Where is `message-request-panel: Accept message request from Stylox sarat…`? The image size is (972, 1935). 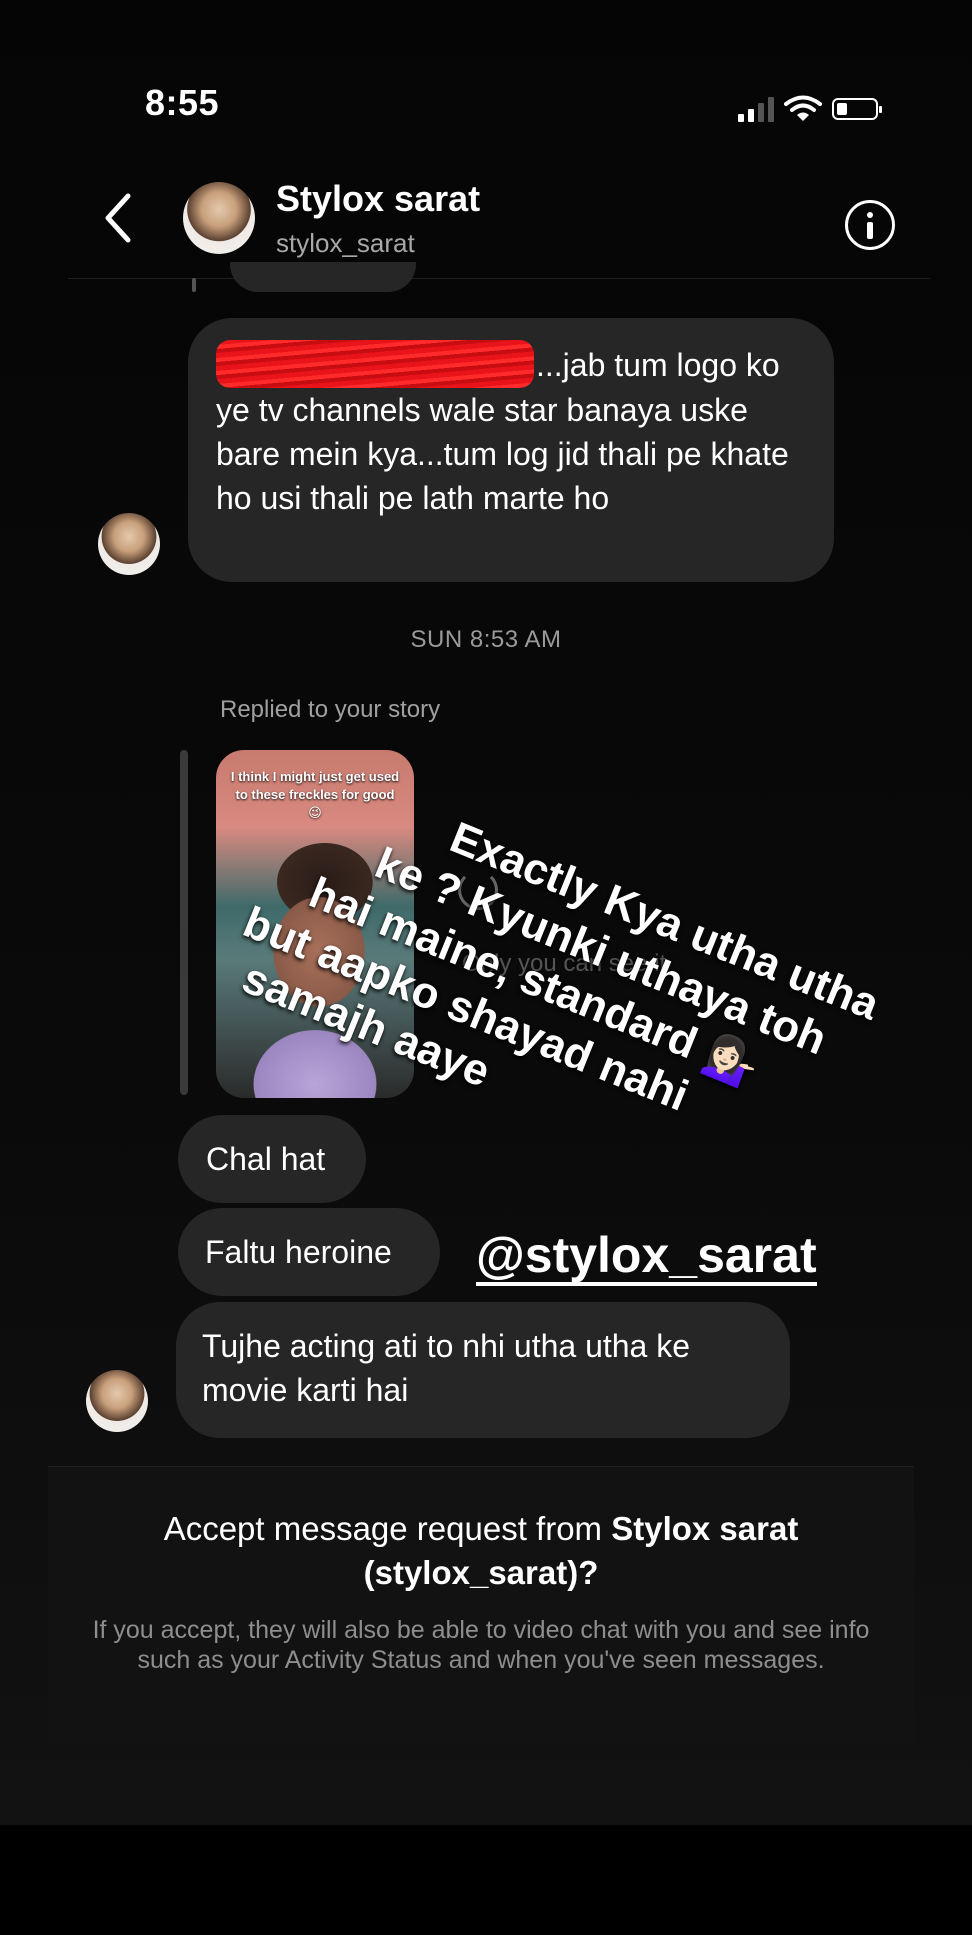 message-request-panel: Accept message request from Stylox sarat… is located at coordinates (481, 1605).